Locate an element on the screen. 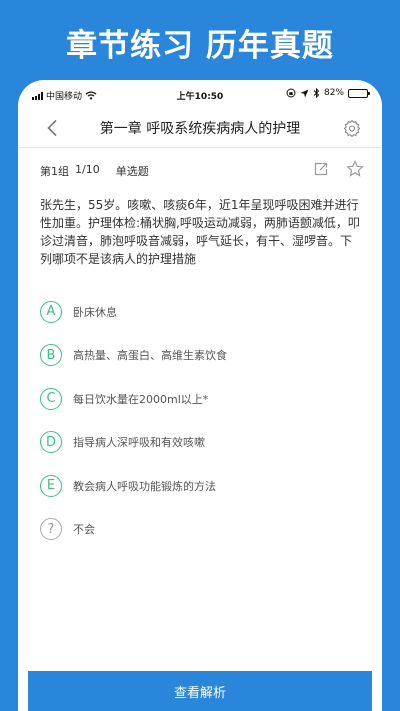 The height and width of the screenshot is (711, 400). lock-rotation-icon is located at coordinates (291, 93).